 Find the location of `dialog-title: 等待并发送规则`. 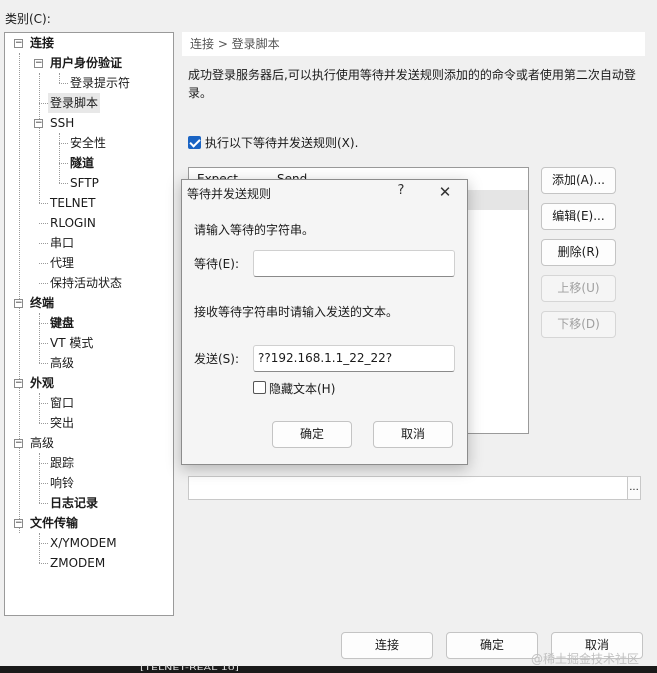

dialog-title: 等待并发送规则 is located at coordinates (229, 194).